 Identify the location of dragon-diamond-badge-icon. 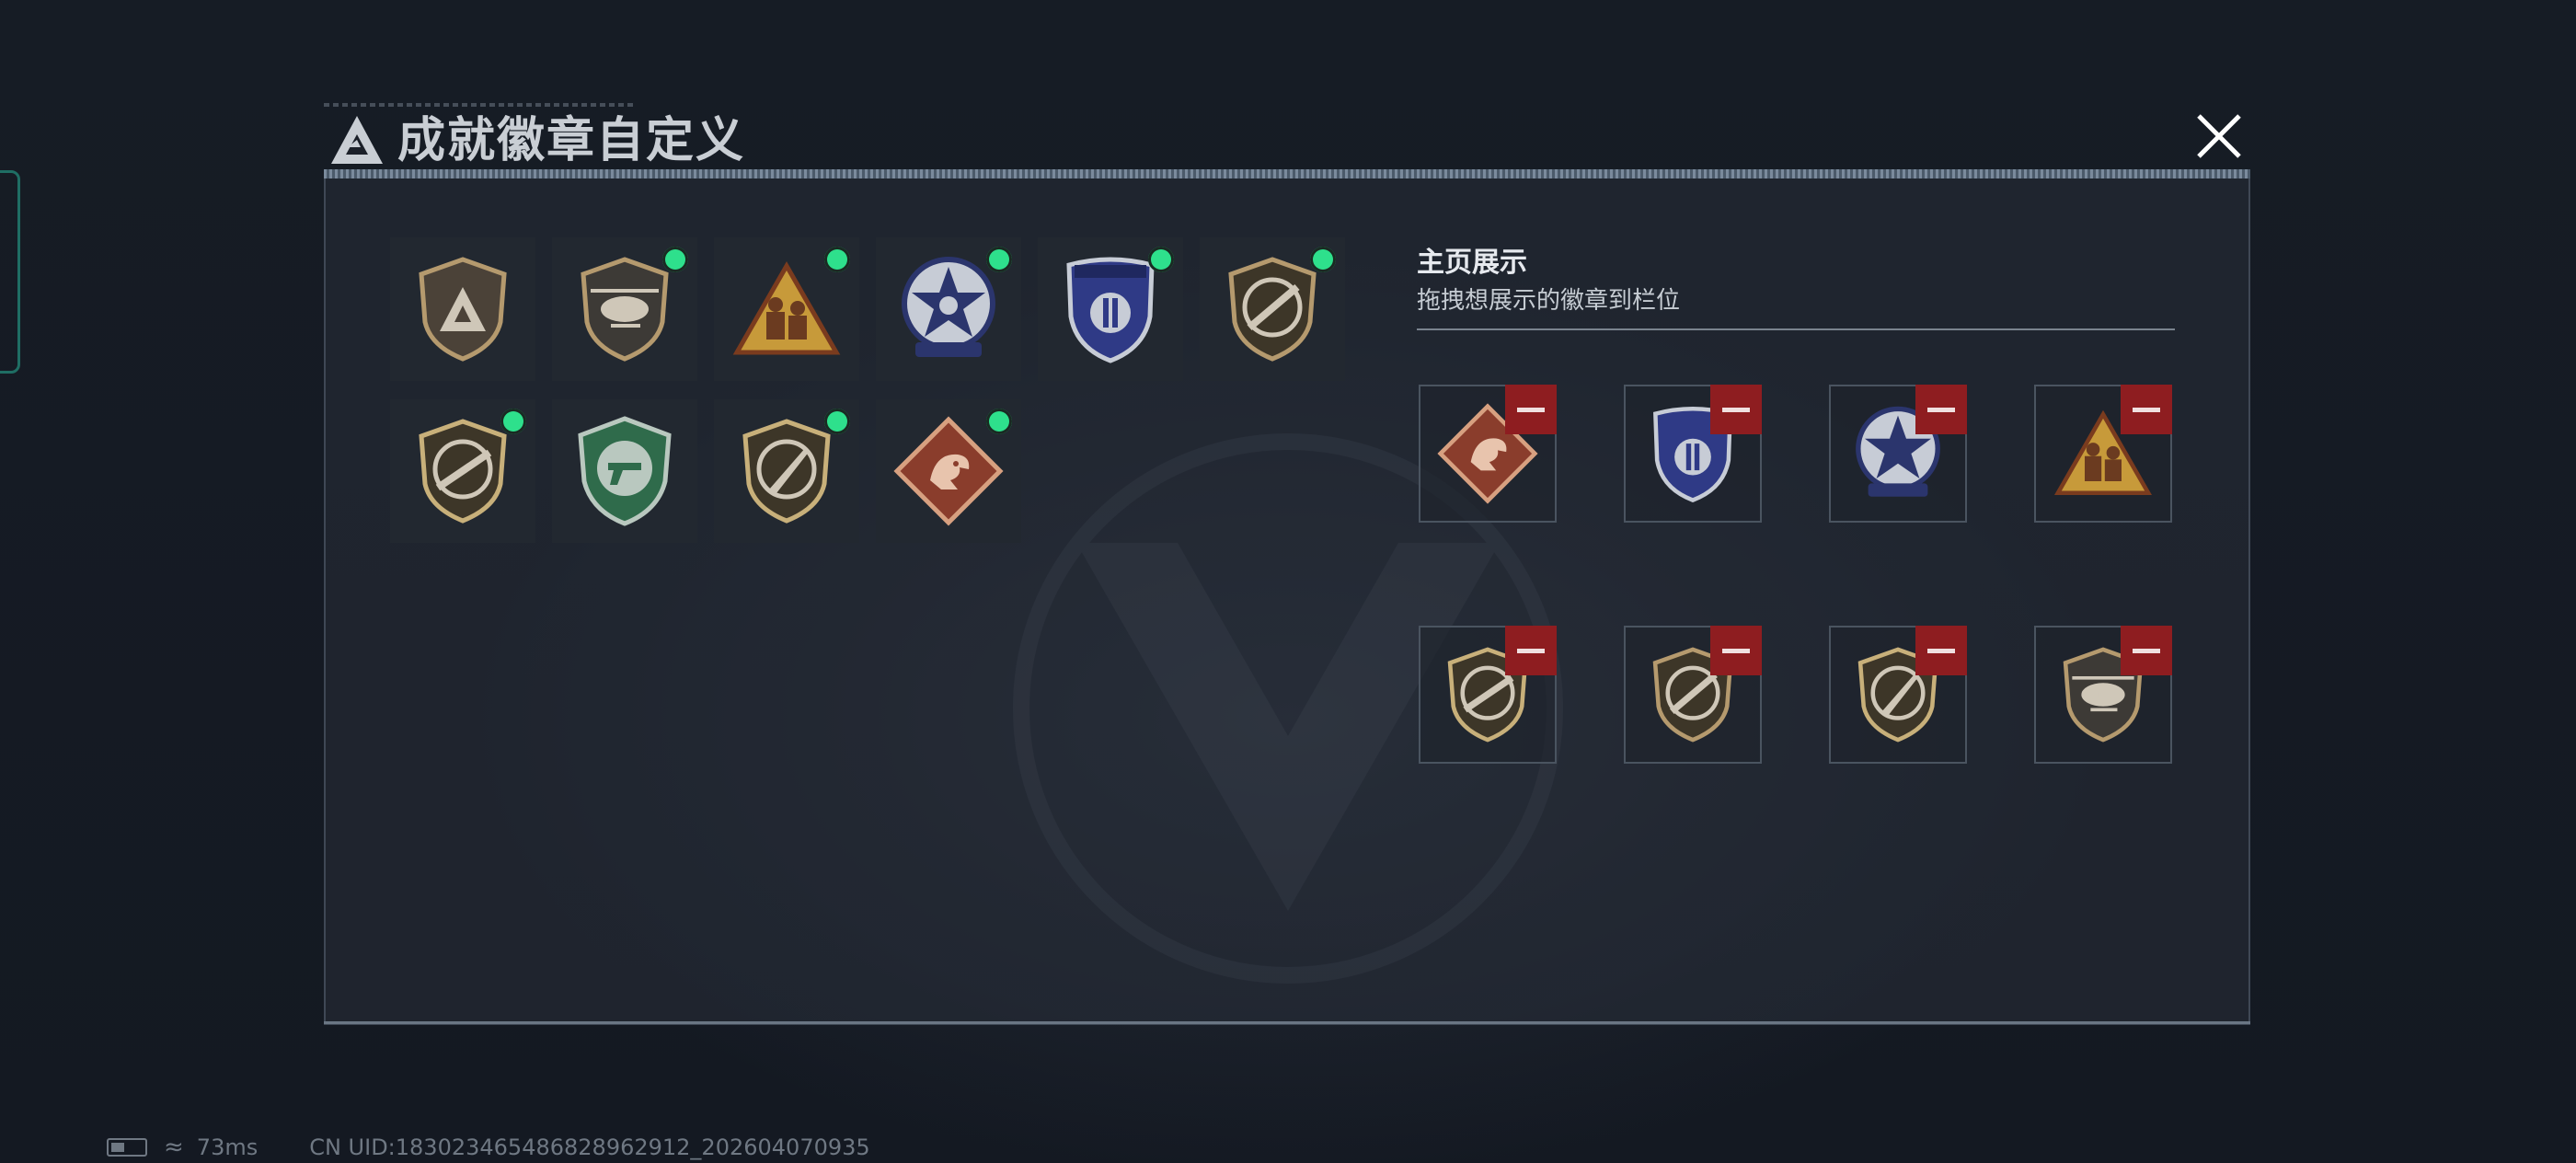
(949, 471).